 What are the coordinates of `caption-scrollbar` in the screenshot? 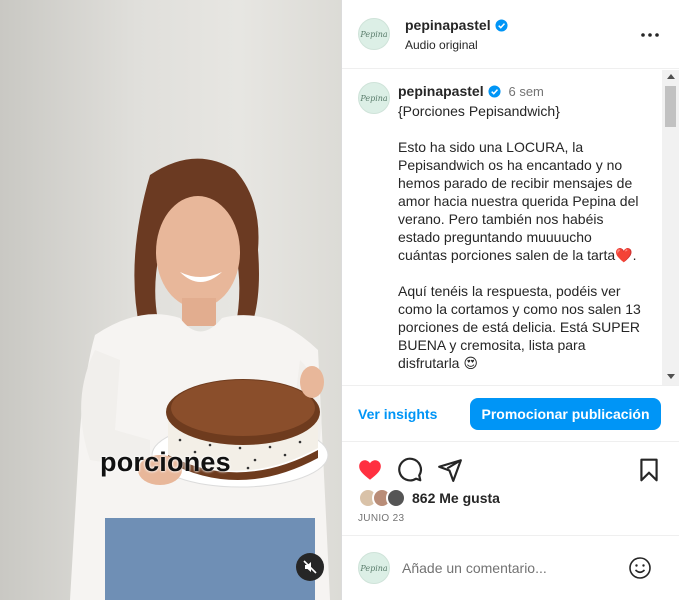 It's located at (670, 227).